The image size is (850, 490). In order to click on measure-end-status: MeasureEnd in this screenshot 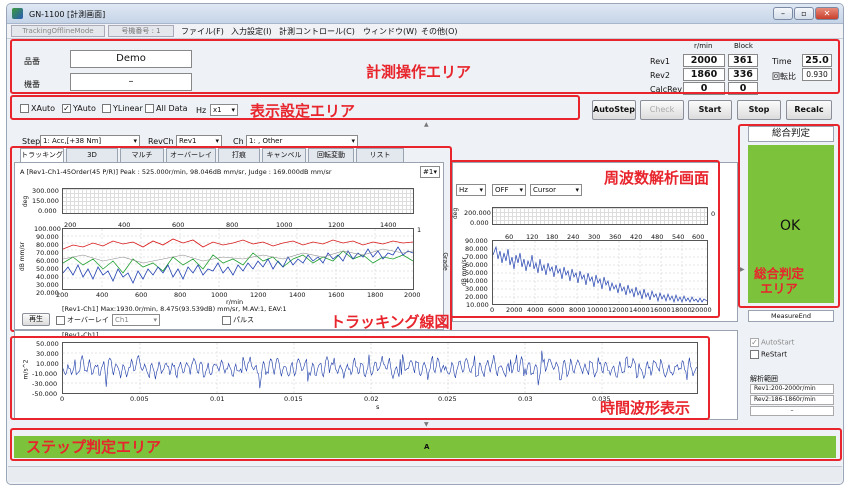, I will do `click(791, 316)`.